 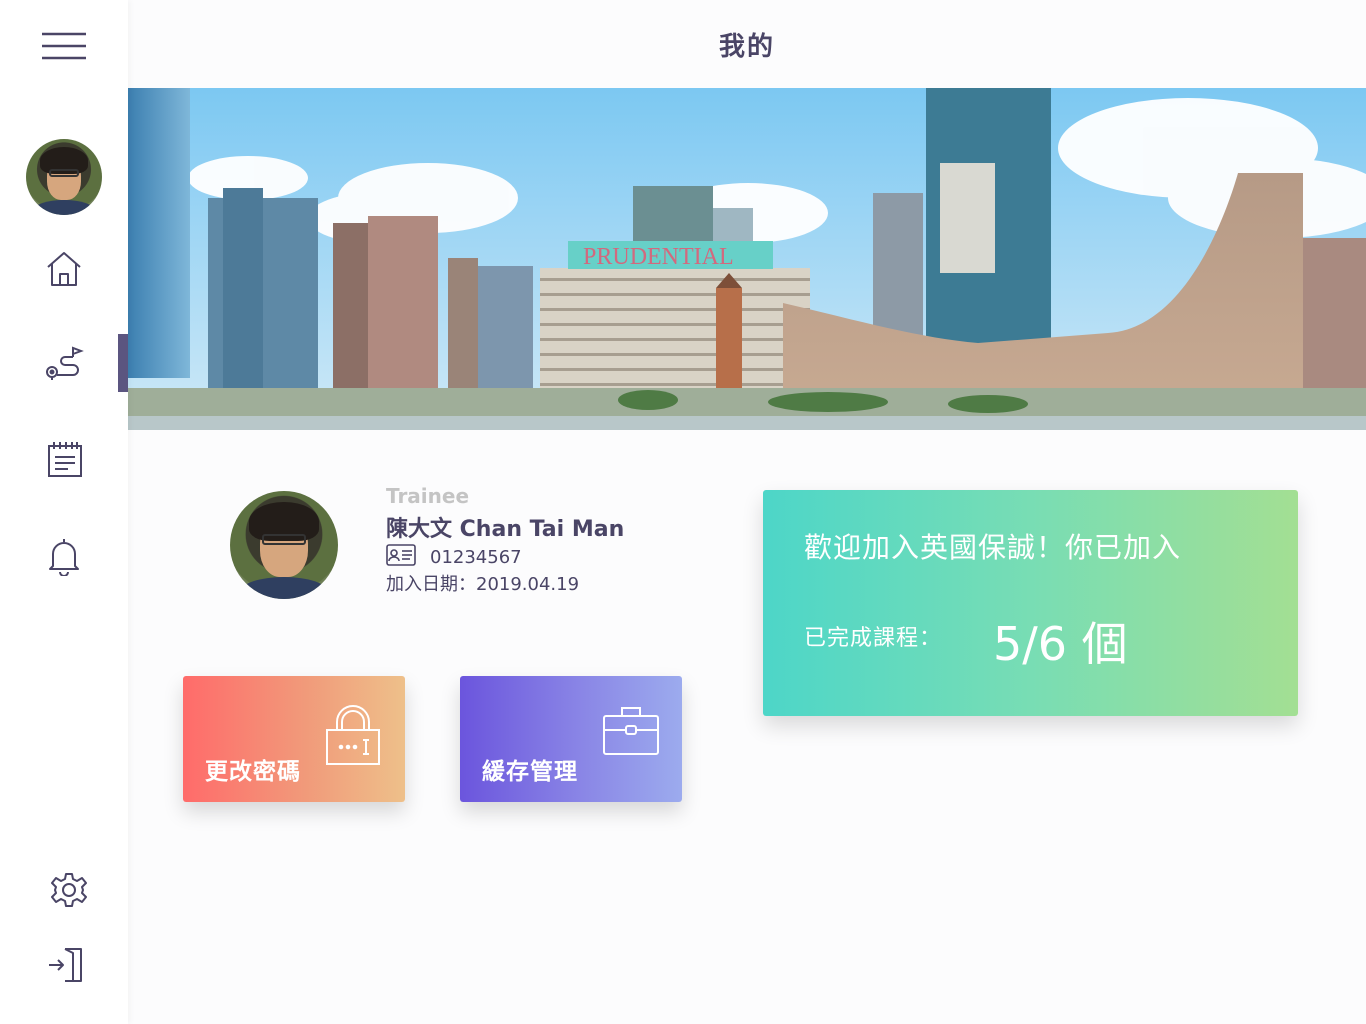 What do you see at coordinates (69, 890) in the screenshot?
I see `gear-icon` at bounding box center [69, 890].